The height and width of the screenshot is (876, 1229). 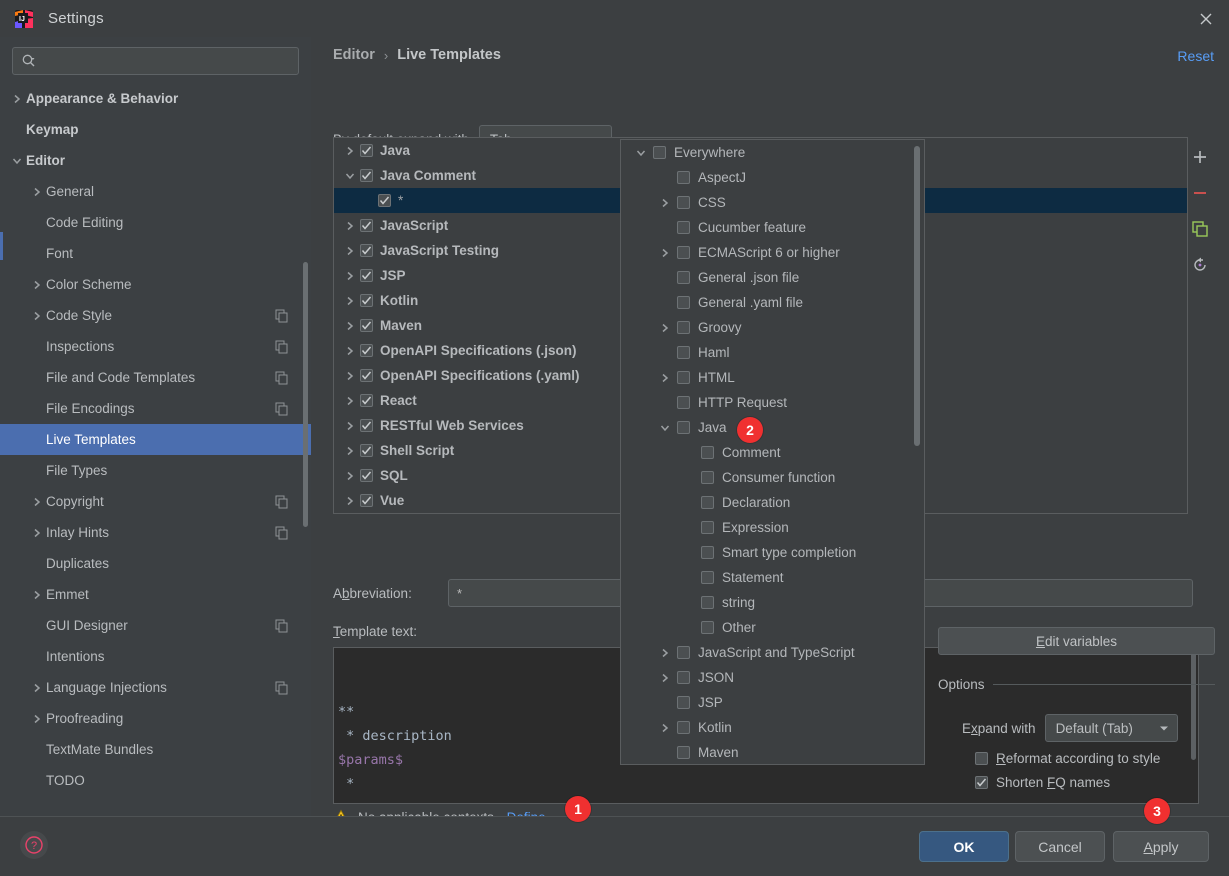 What do you see at coordinates (981, 782) in the screenshot?
I see `shorten-checkbox` at bounding box center [981, 782].